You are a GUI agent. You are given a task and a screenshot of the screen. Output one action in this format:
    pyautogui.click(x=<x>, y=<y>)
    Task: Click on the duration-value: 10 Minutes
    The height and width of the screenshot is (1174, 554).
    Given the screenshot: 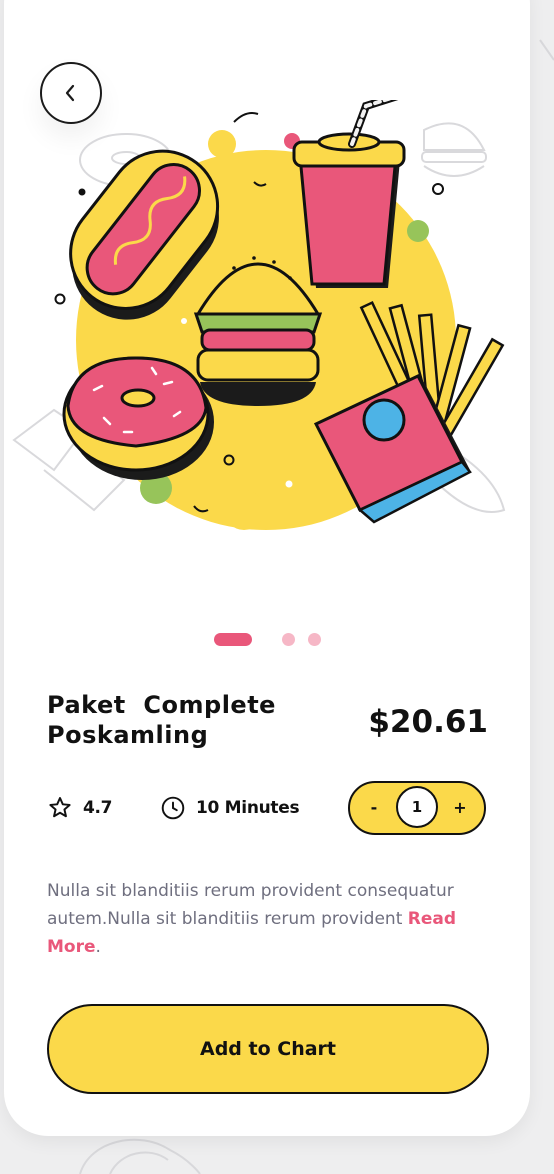 What is the action you would take?
    pyautogui.click(x=248, y=808)
    